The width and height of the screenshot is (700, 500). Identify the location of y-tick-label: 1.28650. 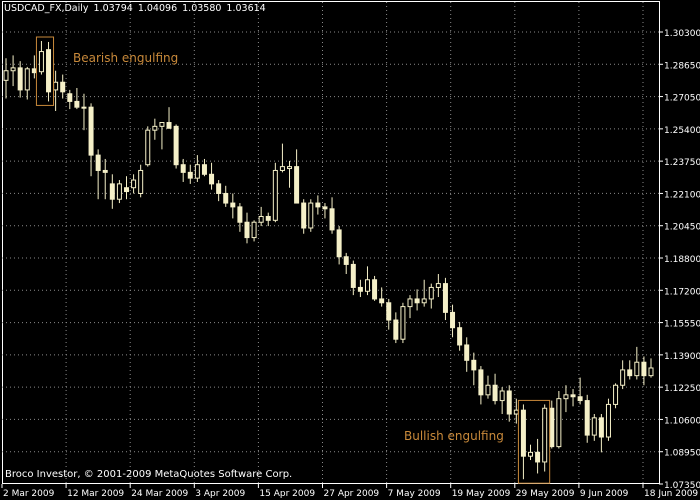
(682, 66).